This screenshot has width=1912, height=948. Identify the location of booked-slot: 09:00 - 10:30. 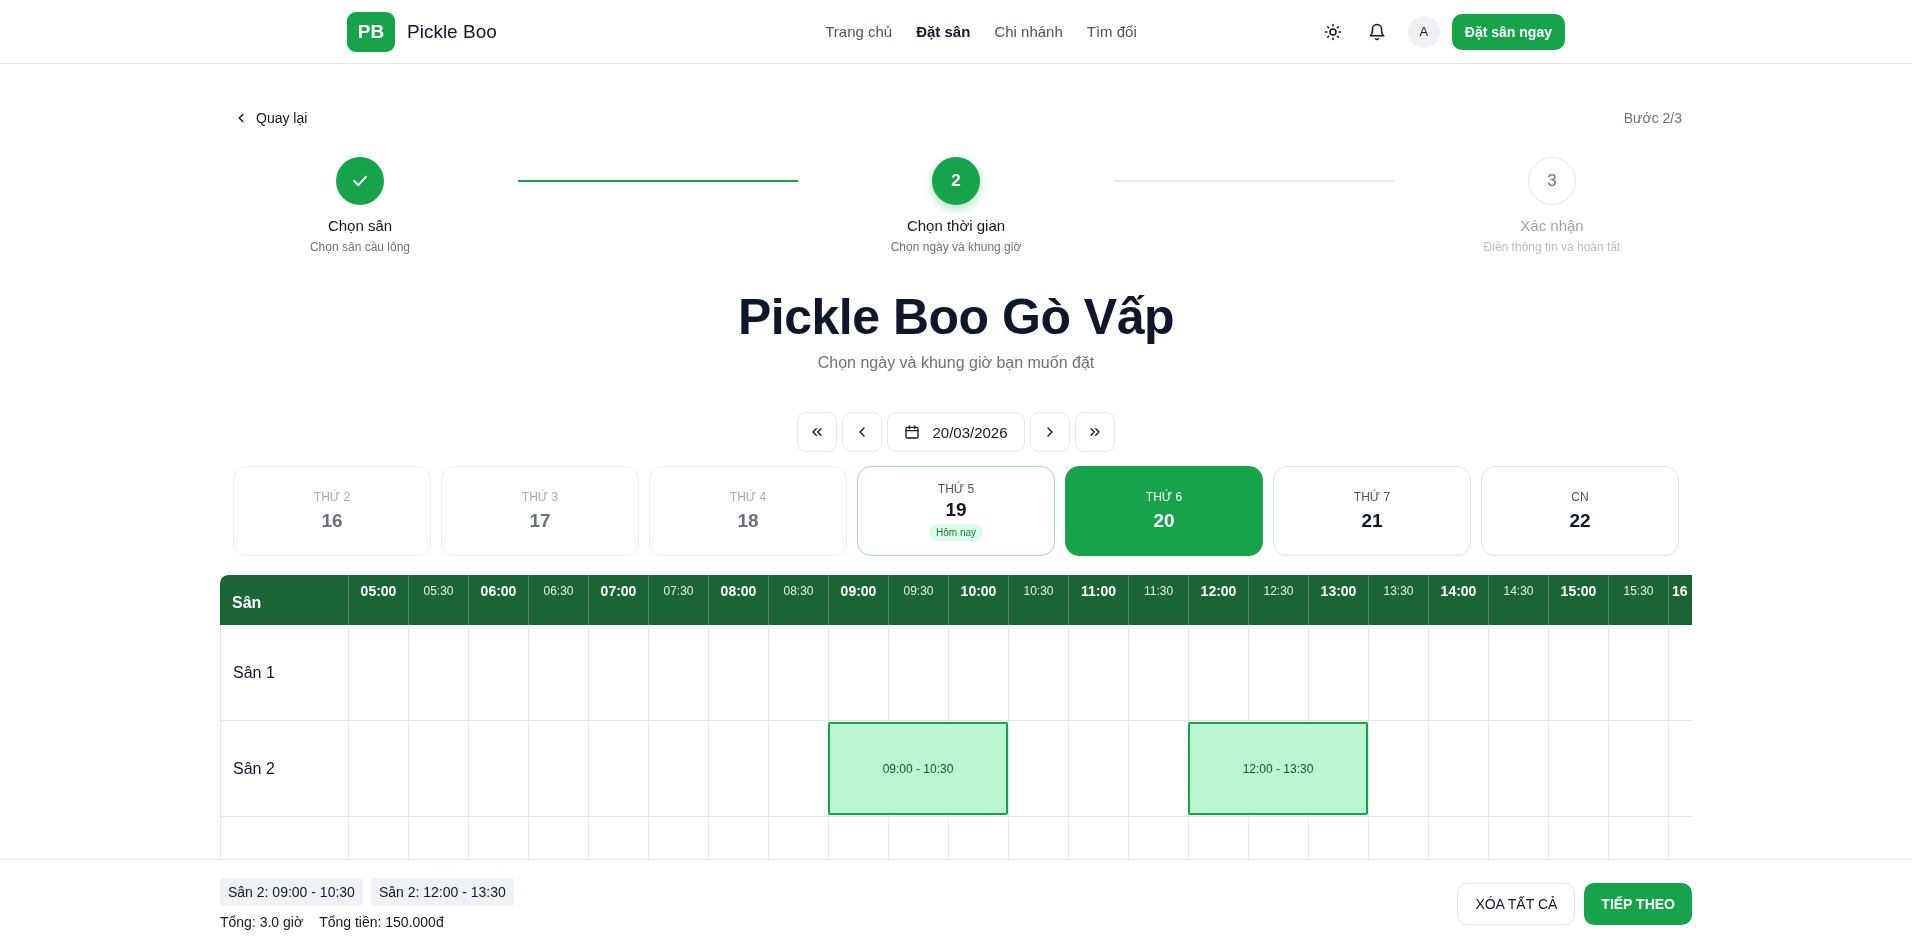
(918, 768).